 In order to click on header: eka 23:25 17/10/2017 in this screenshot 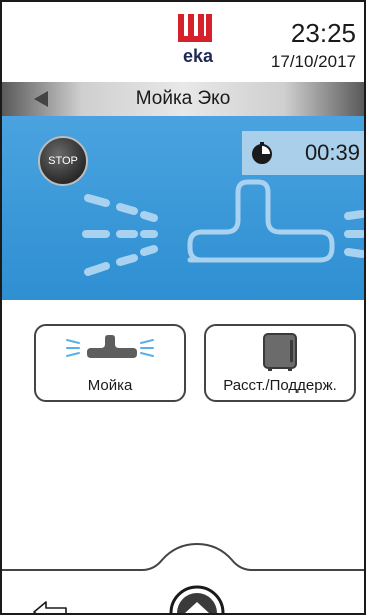, I will do `click(183, 42)`.